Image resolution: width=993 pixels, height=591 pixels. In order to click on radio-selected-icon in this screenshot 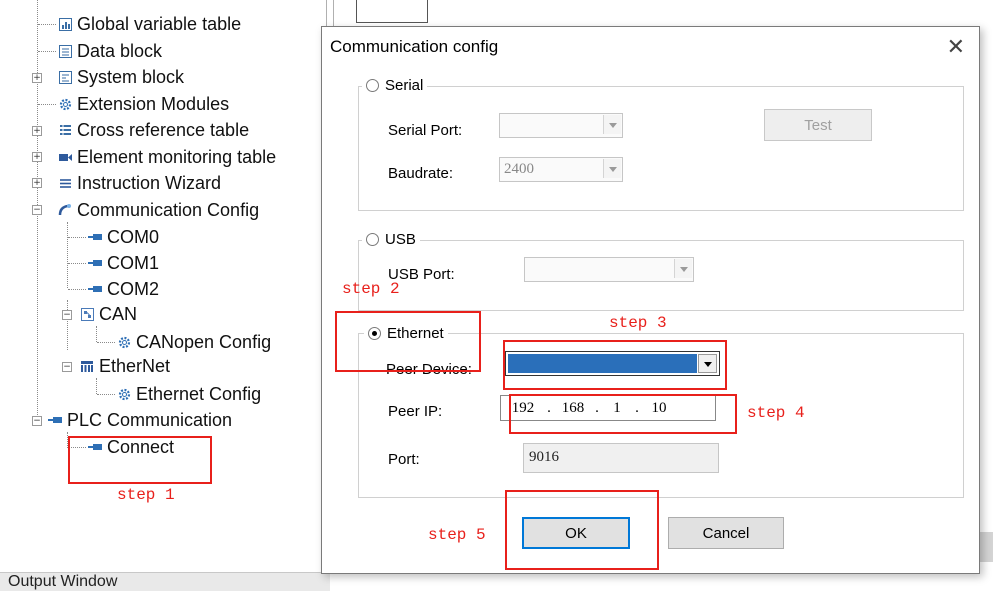, I will do `click(374, 333)`.